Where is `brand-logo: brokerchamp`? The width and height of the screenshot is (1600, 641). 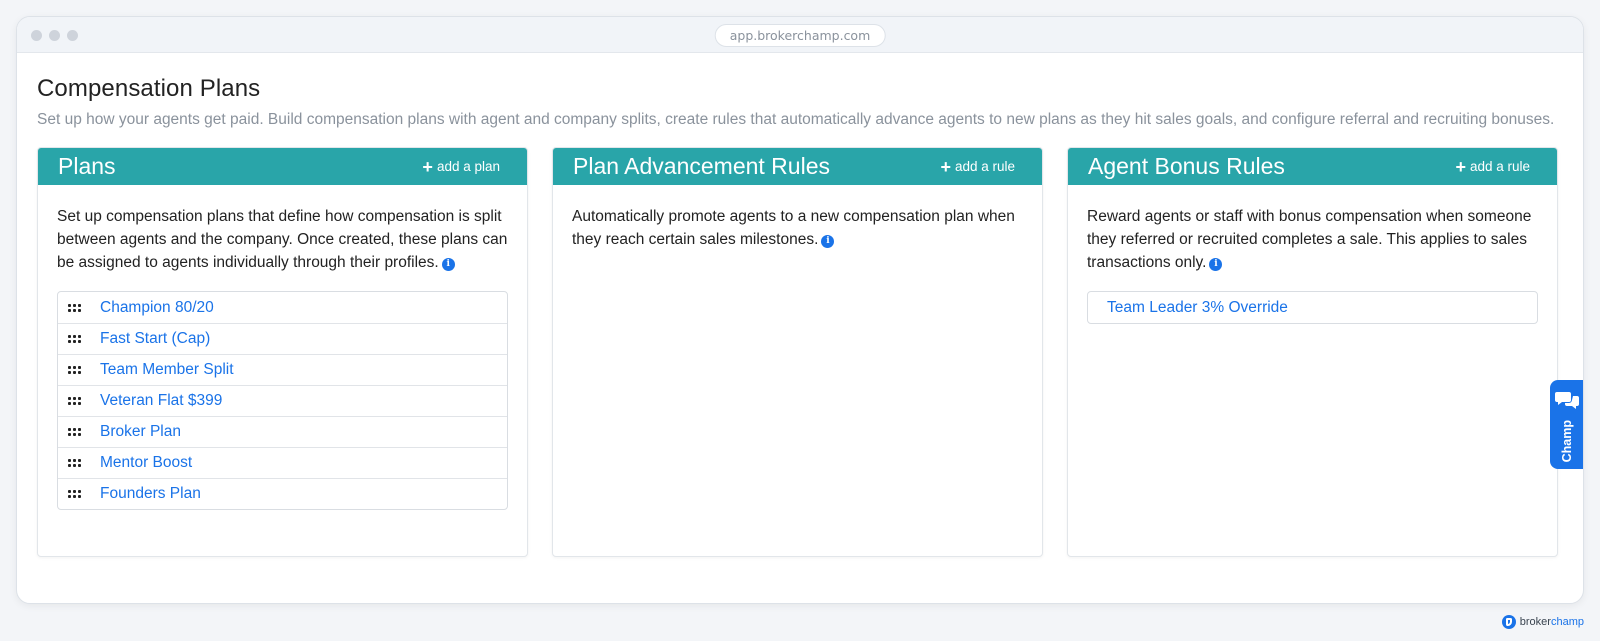 brand-logo: brokerchamp is located at coordinates (1542, 622).